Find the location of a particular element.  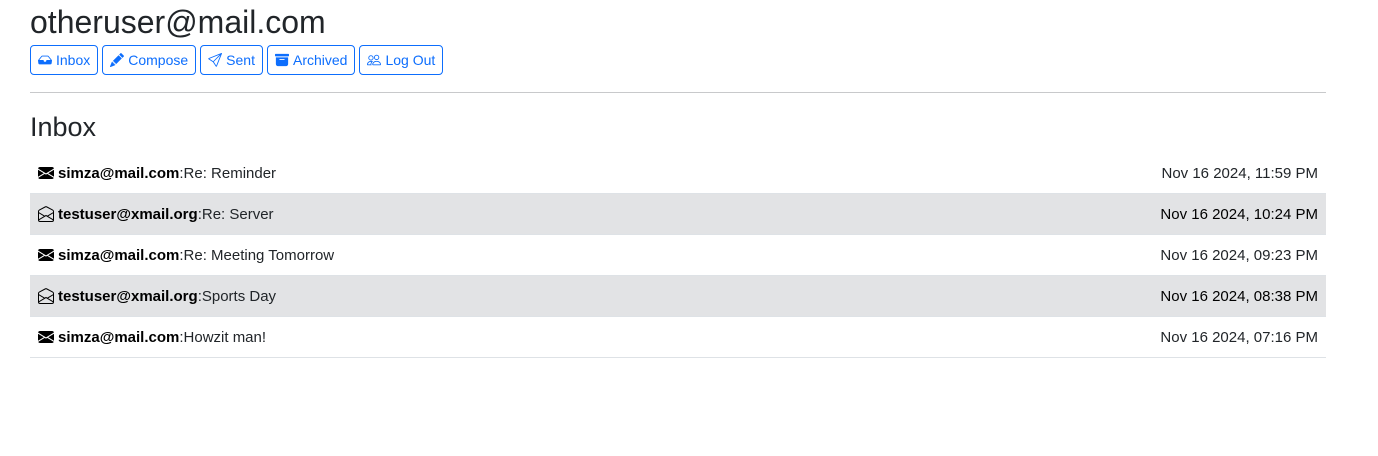

logout-button: Log Out is located at coordinates (401, 60).